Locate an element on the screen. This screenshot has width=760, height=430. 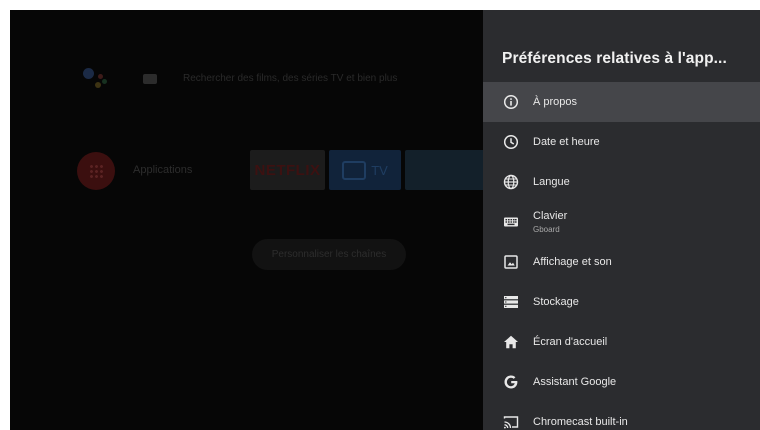
menu-item-storage: Stockage is located at coordinates (621, 302).